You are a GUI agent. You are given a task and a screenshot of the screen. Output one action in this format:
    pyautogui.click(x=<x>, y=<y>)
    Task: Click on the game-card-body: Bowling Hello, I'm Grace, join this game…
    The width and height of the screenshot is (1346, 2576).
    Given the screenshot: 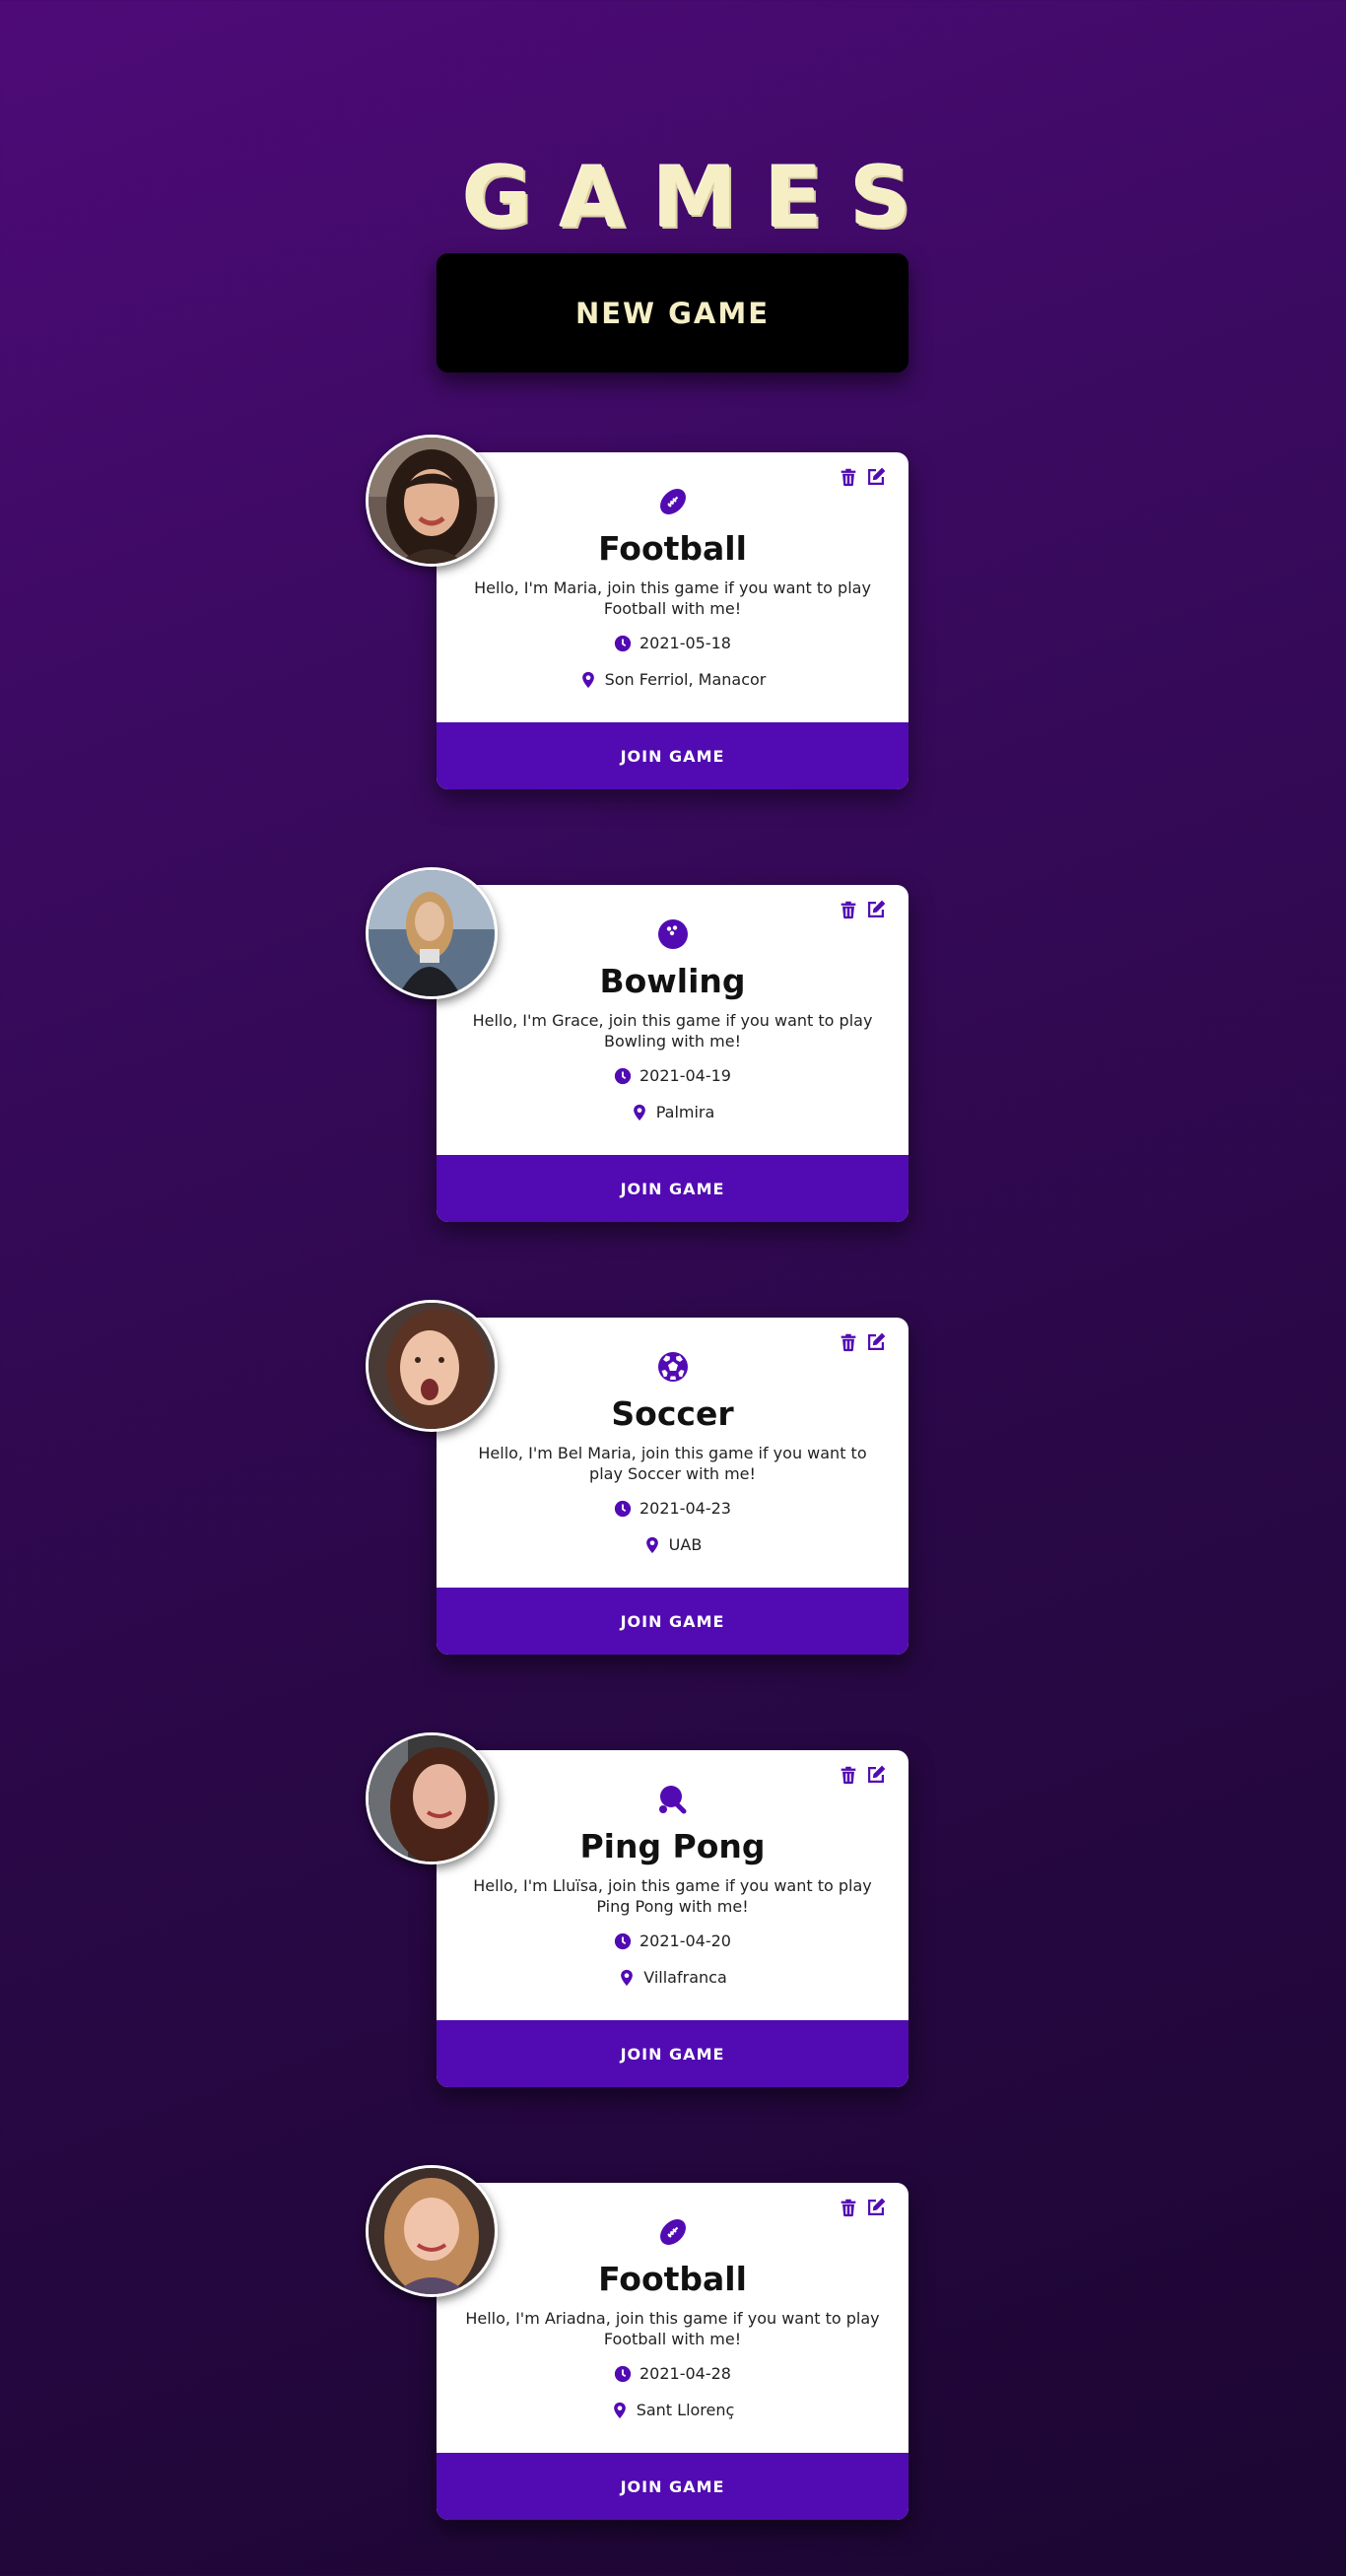 What is the action you would take?
    pyautogui.click(x=673, y=1020)
    